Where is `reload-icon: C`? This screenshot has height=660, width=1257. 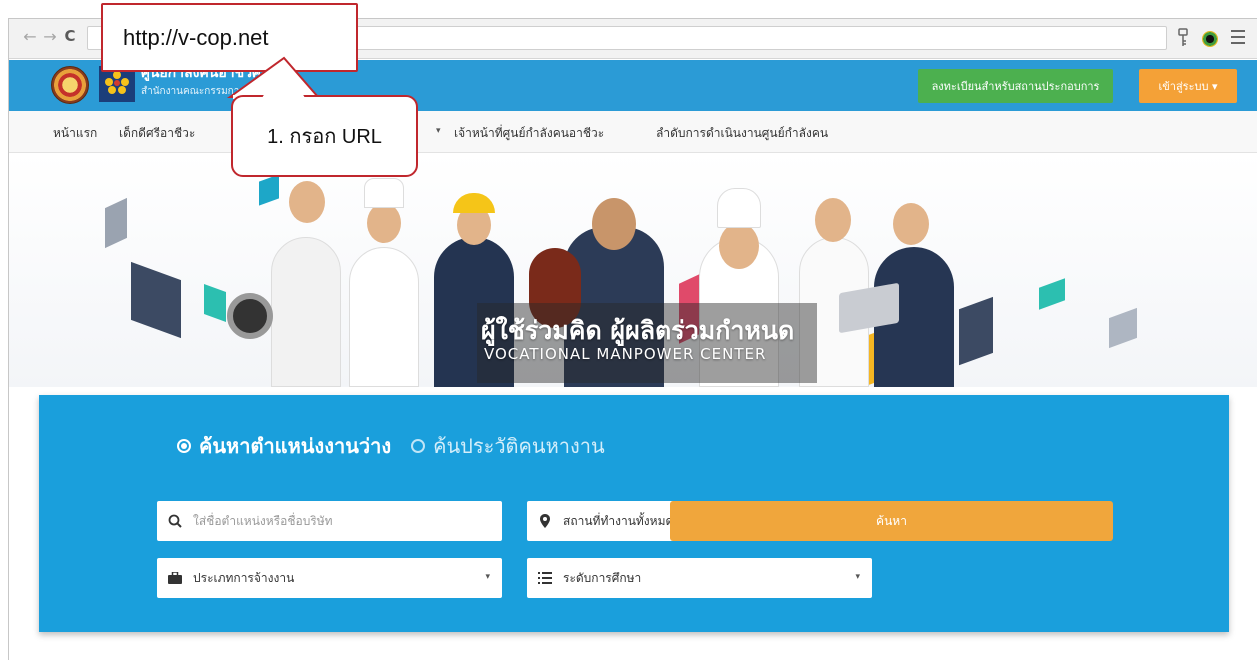 reload-icon: C is located at coordinates (70, 36).